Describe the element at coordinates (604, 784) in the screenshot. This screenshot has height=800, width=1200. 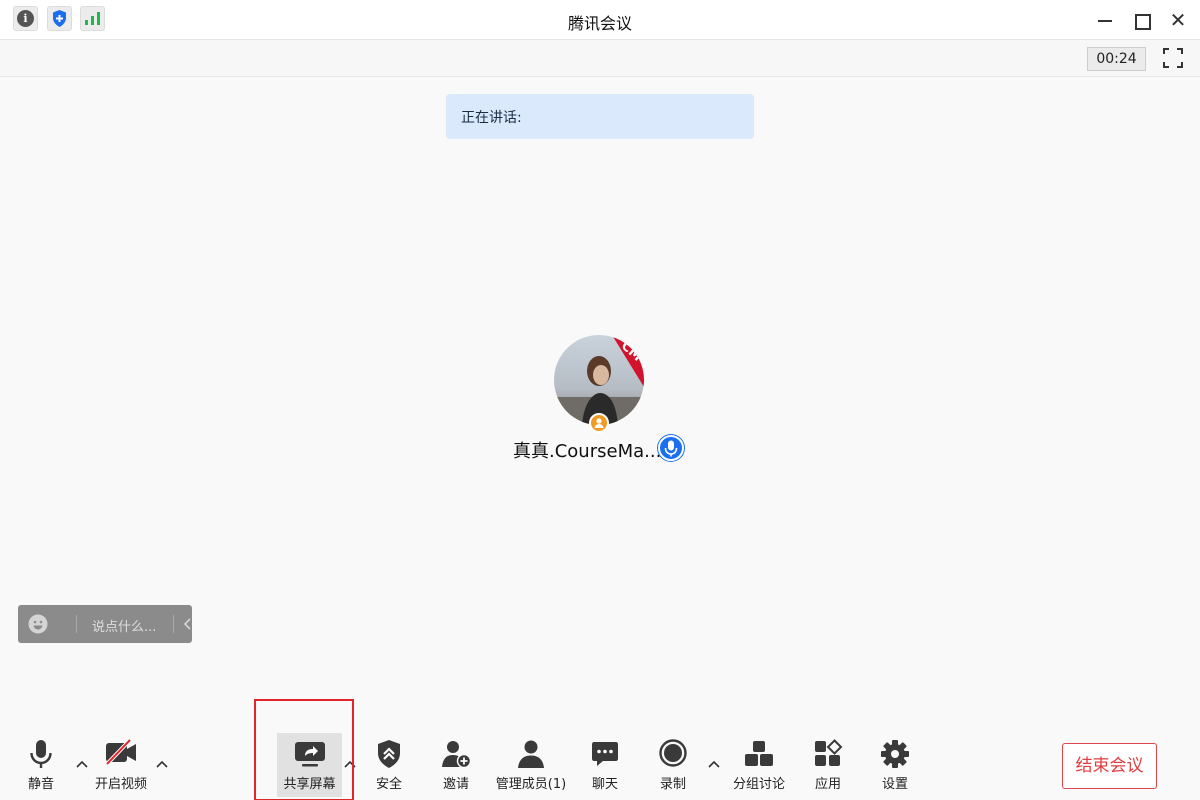
I see `chat-label: 聊天` at that location.